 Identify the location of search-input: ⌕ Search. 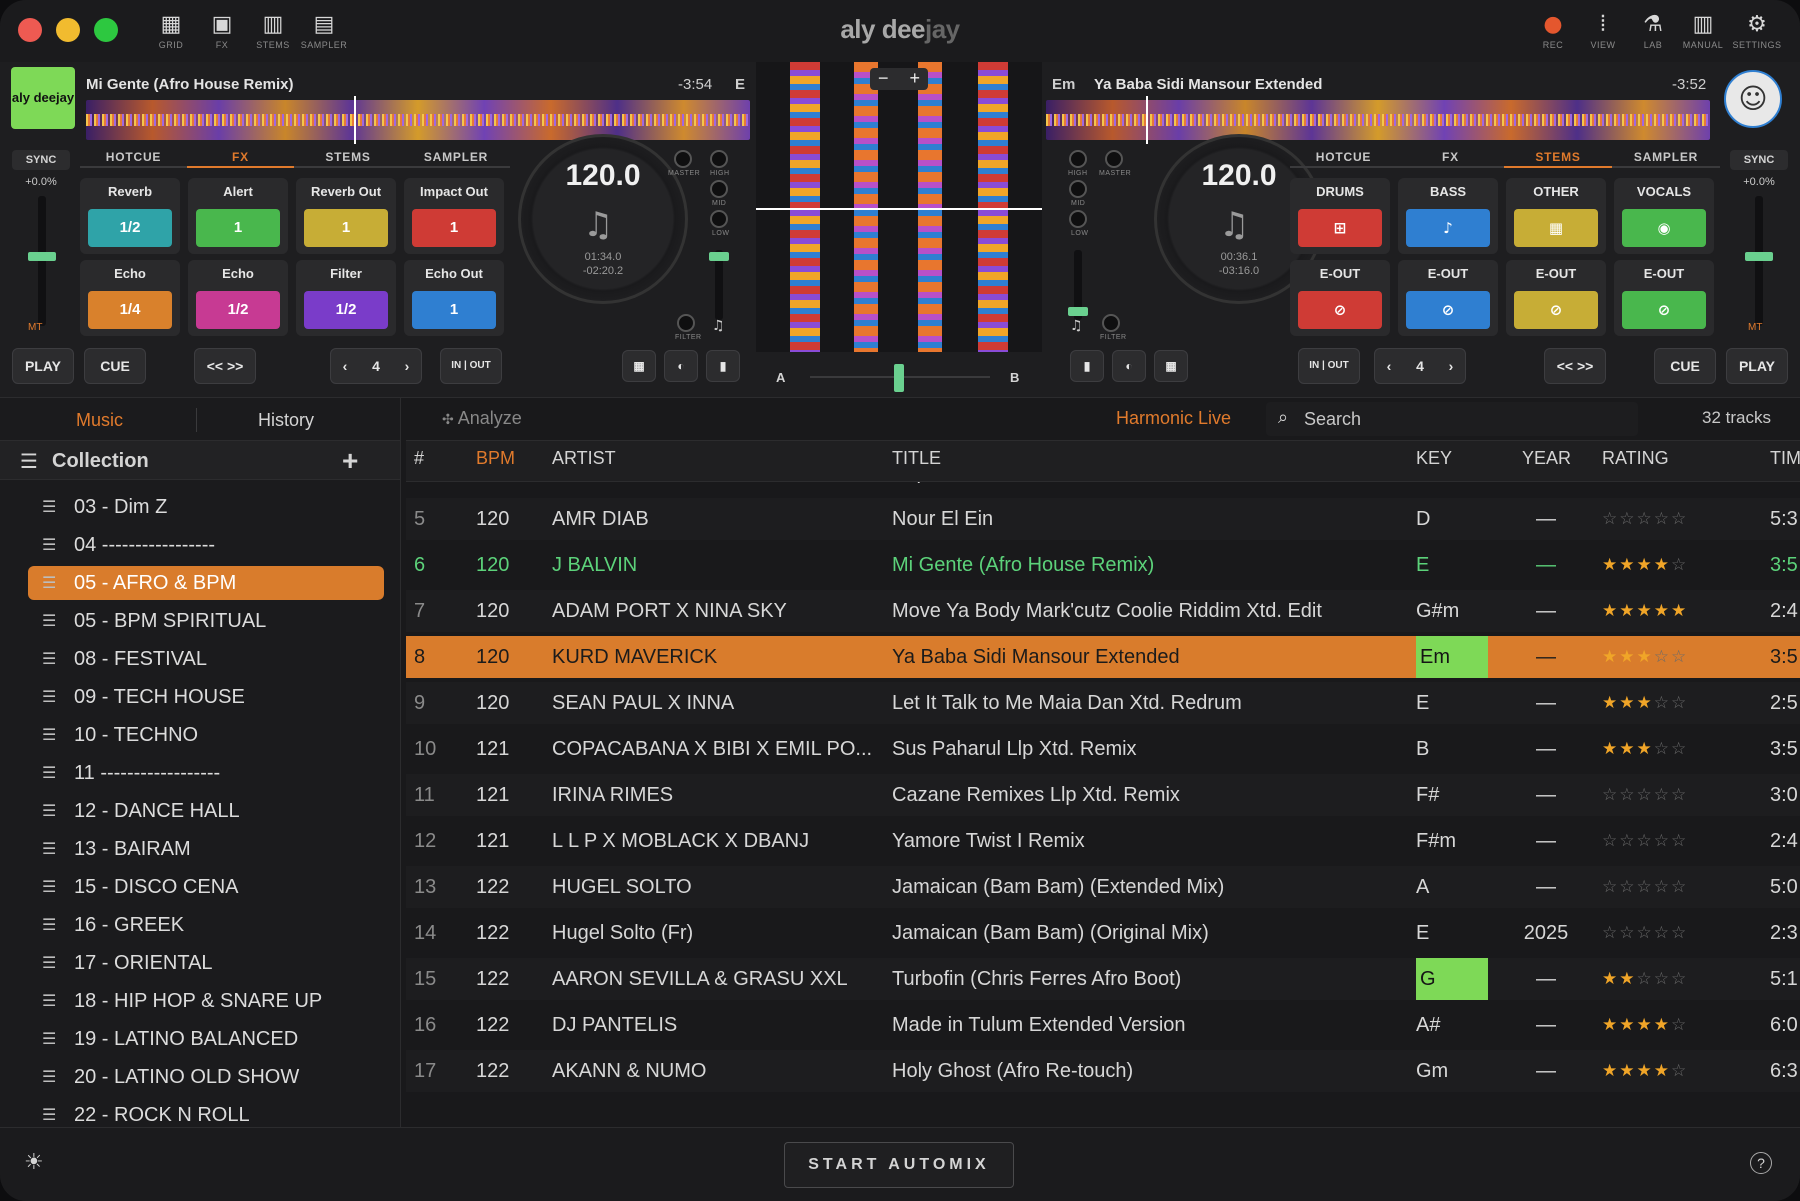
(1452, 419).